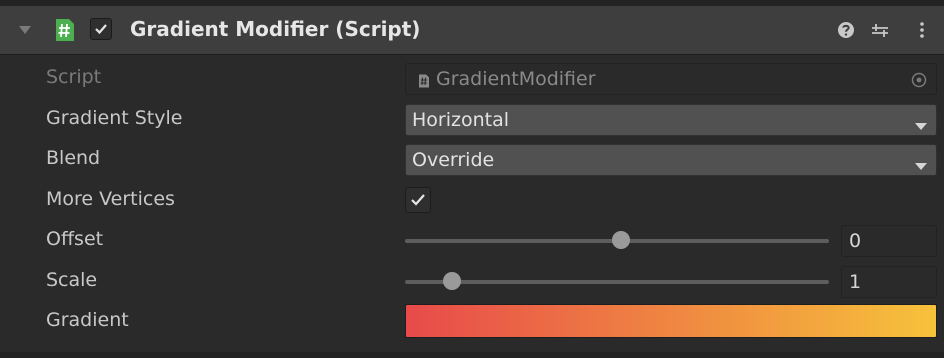 Image resolution: width=944 pixels, height=358 pixels. I want to click on scale-value: 1, so click(855, 282).